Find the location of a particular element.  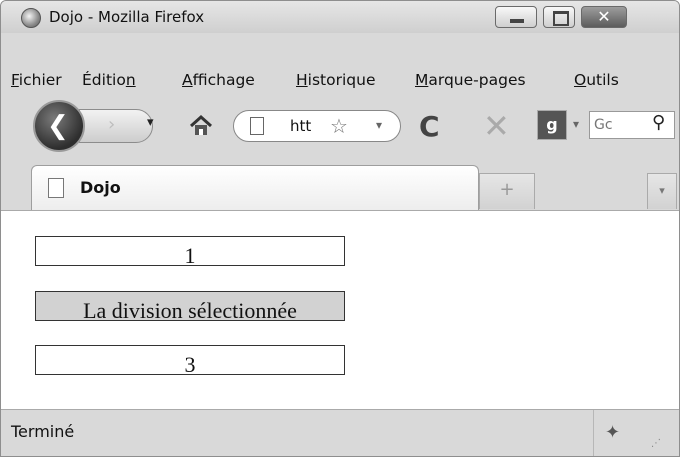

status-bar: Terminé ✦ ⋰ is located at coordinates (340, 432).